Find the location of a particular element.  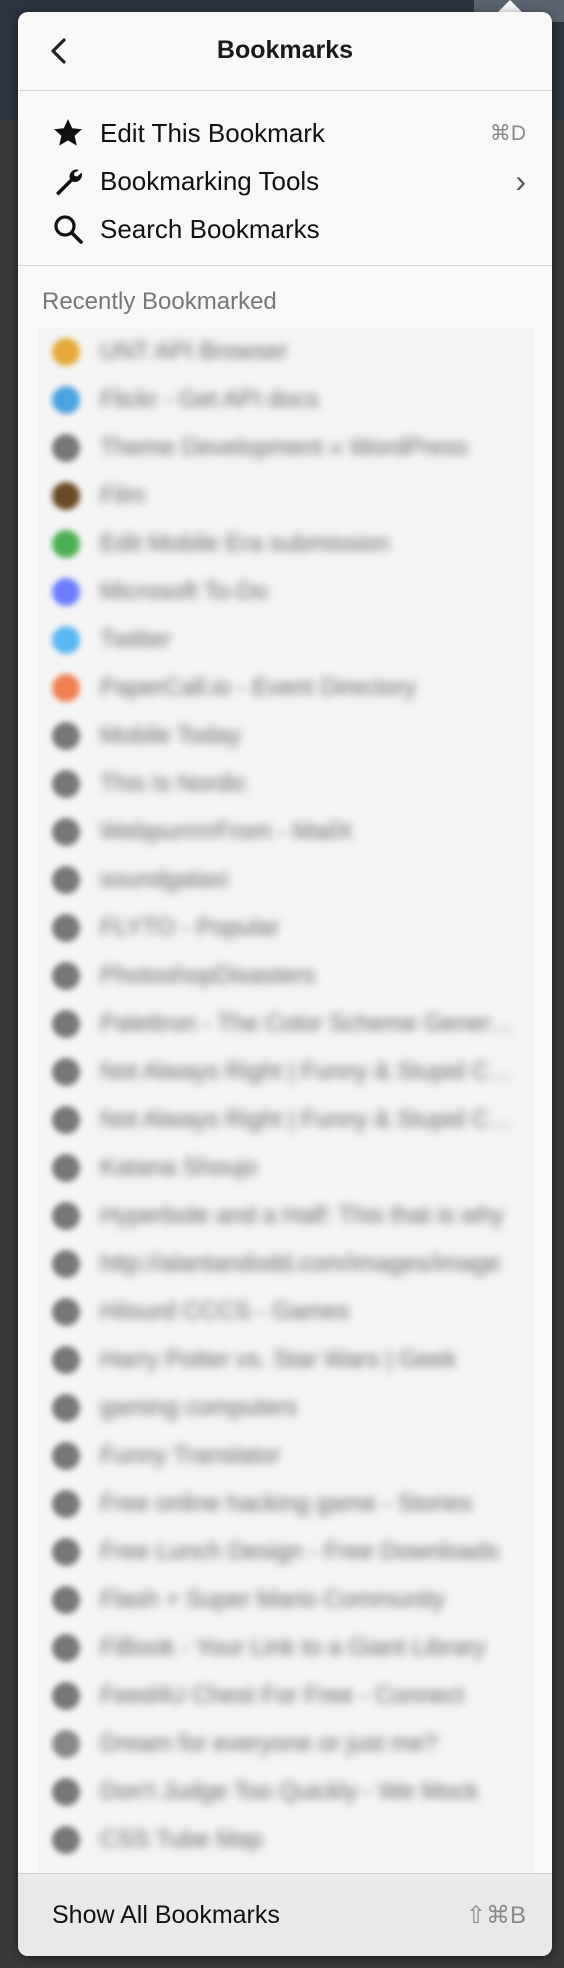

recent-bookmark-item: Flickr - Get API docs is located at coordinates (286, 400).